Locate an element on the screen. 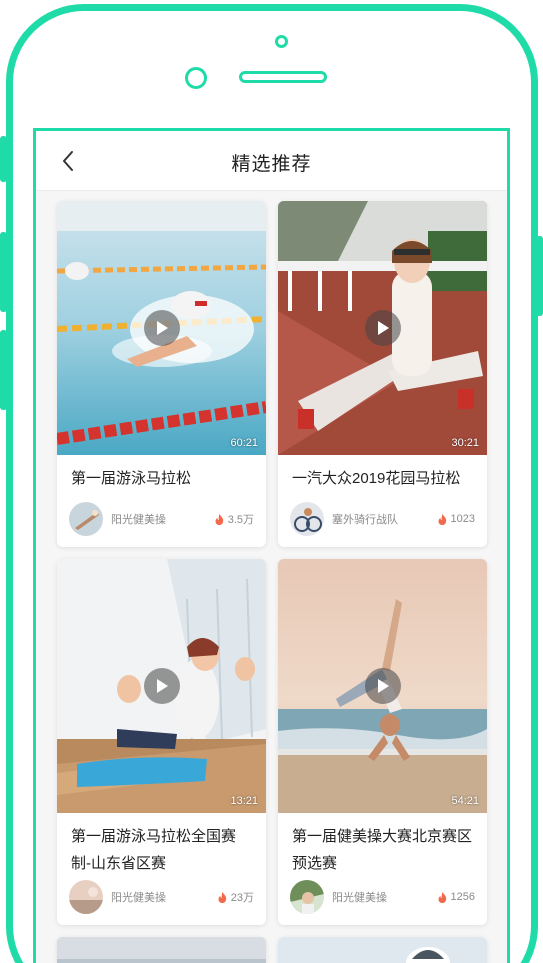 The height and width of the screenshot is (963, 543). video-title: 第一届健美操大赛北京赛区预选赛 is located at coordinates (382, 845).